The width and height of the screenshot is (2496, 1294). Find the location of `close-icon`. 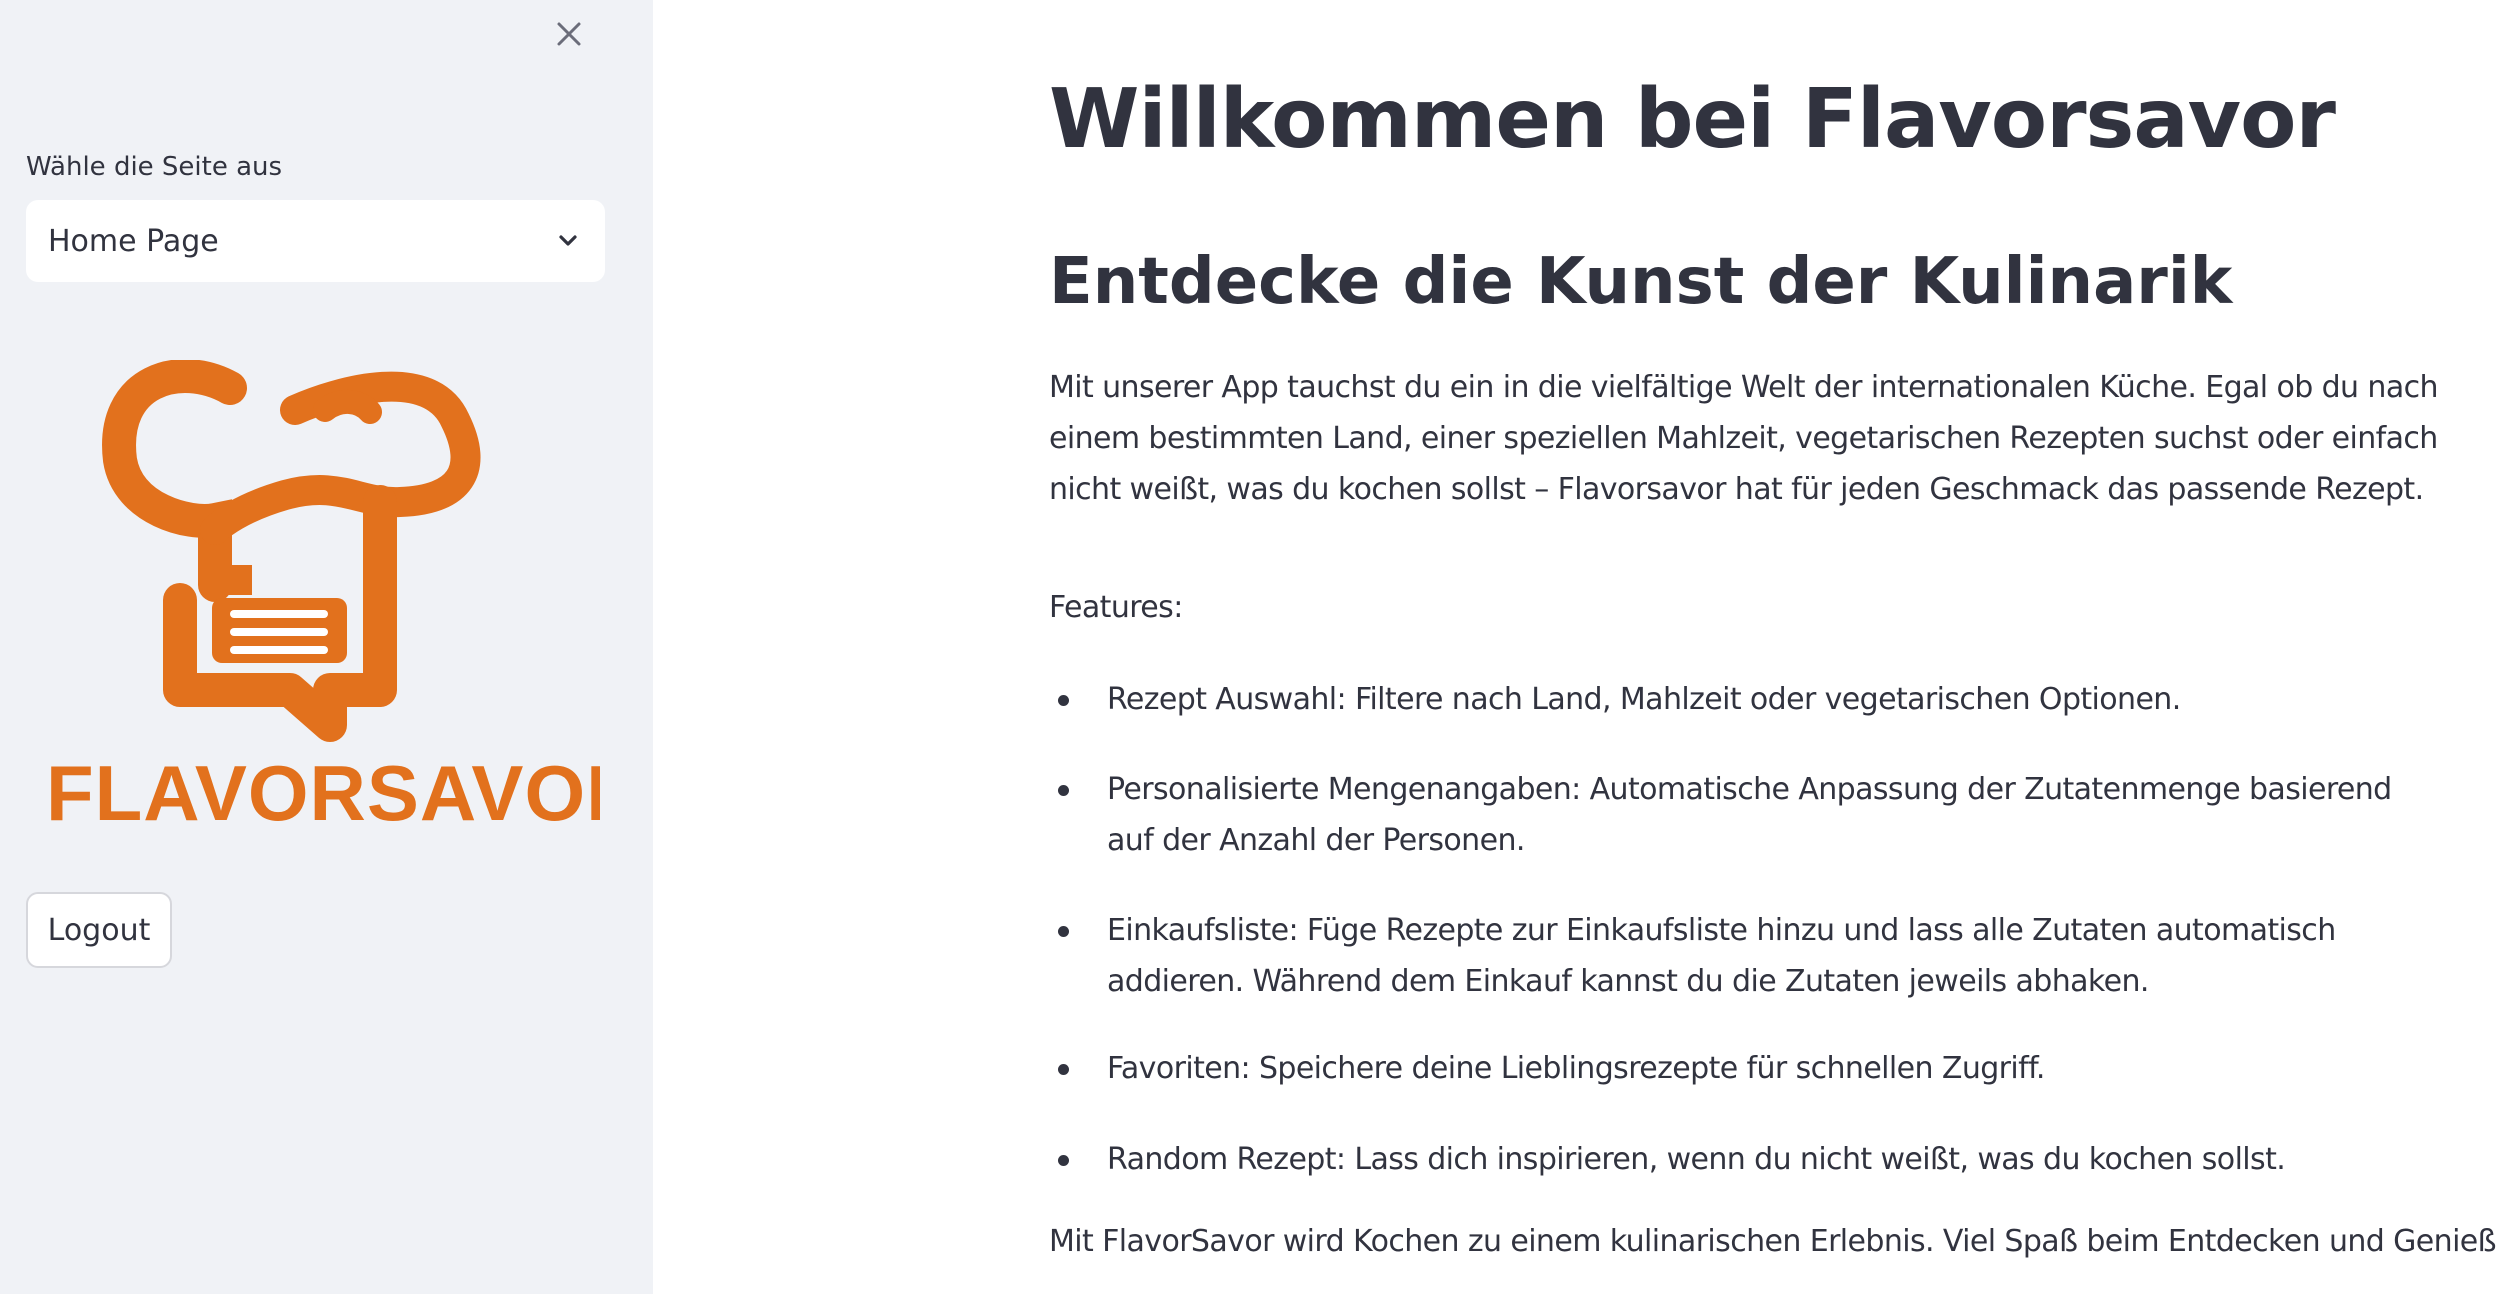

close-icon is located at coordinates (569, 34).